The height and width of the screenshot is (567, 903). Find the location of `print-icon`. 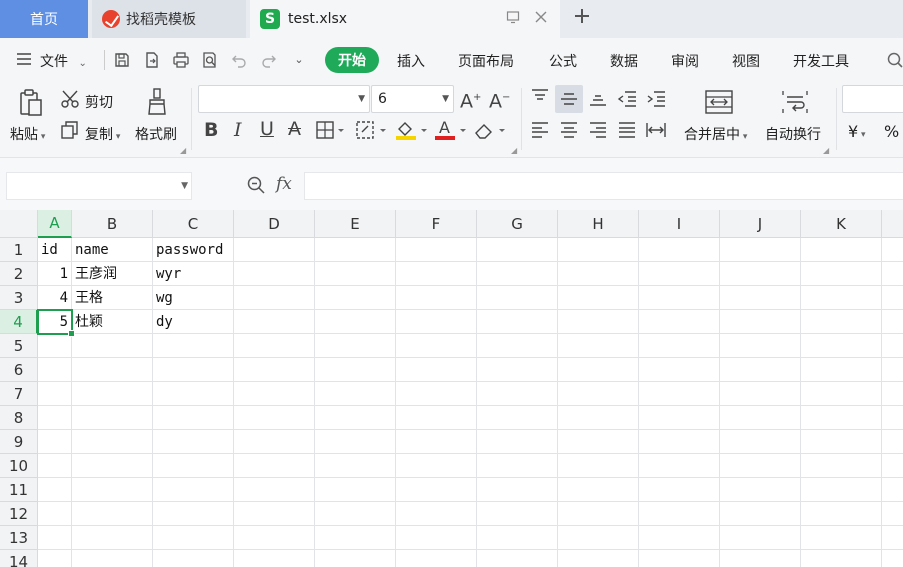

print-icon is located at coordinates (181, 60).